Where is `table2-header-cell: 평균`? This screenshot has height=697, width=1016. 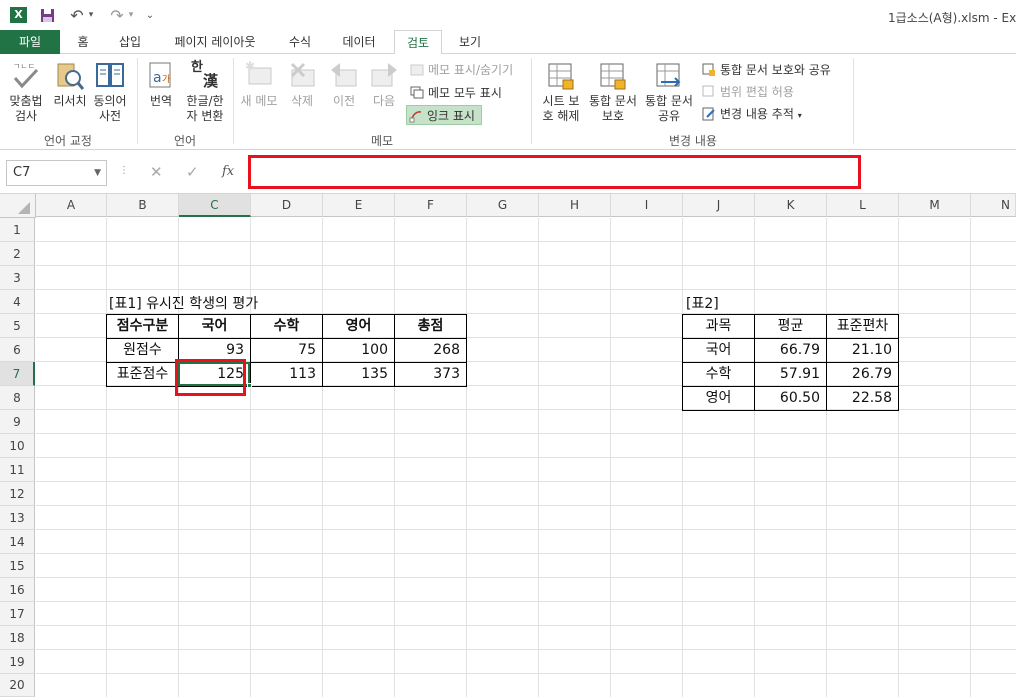 table2-header-cell: 평균 is located at coordinates (790, 326).